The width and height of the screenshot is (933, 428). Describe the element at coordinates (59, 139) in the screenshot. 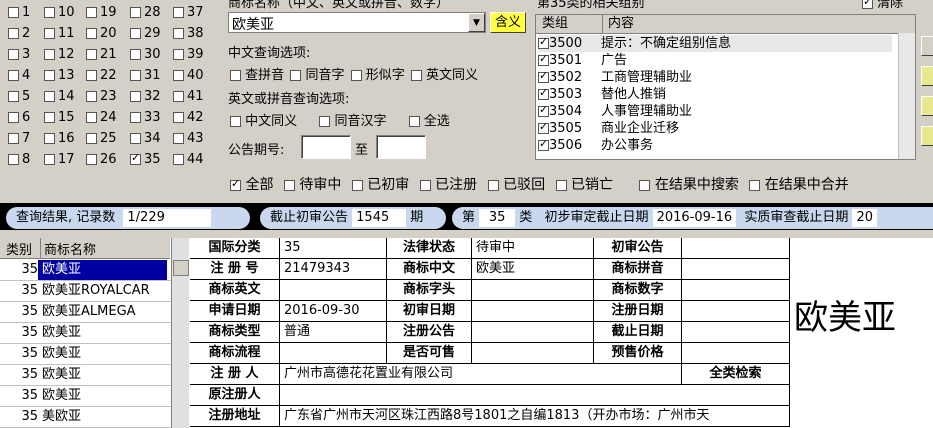

I see `class-checkbox-item: 16` at that location.